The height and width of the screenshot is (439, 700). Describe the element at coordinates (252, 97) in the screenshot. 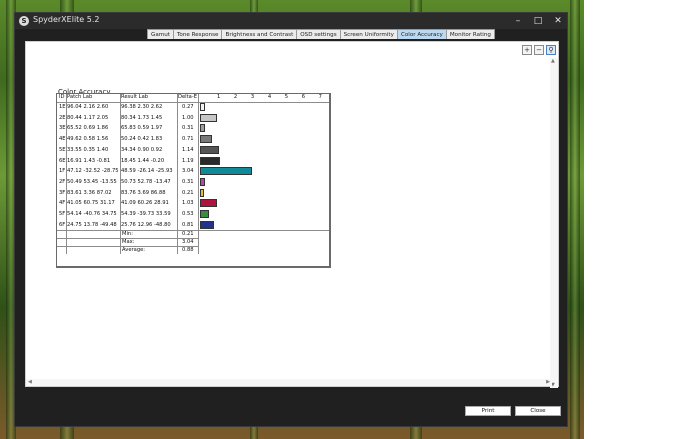

I see `axis-tick-label: 3` at that location.